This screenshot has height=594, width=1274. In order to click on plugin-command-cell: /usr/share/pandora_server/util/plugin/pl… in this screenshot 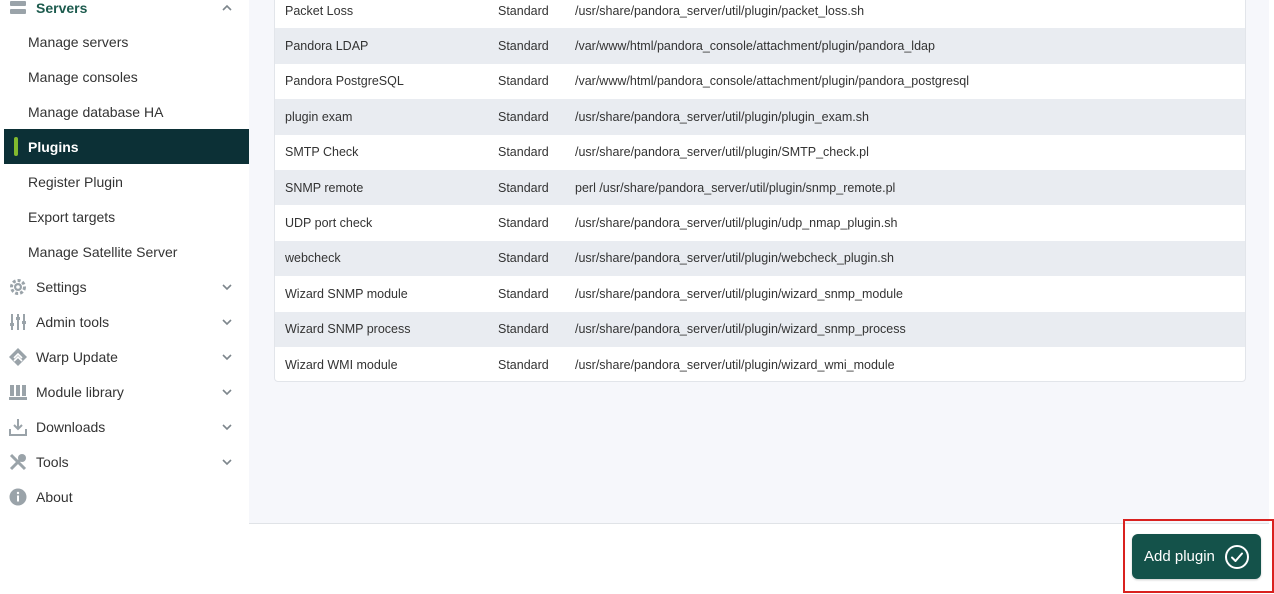, I will do `click(910, 117)`.